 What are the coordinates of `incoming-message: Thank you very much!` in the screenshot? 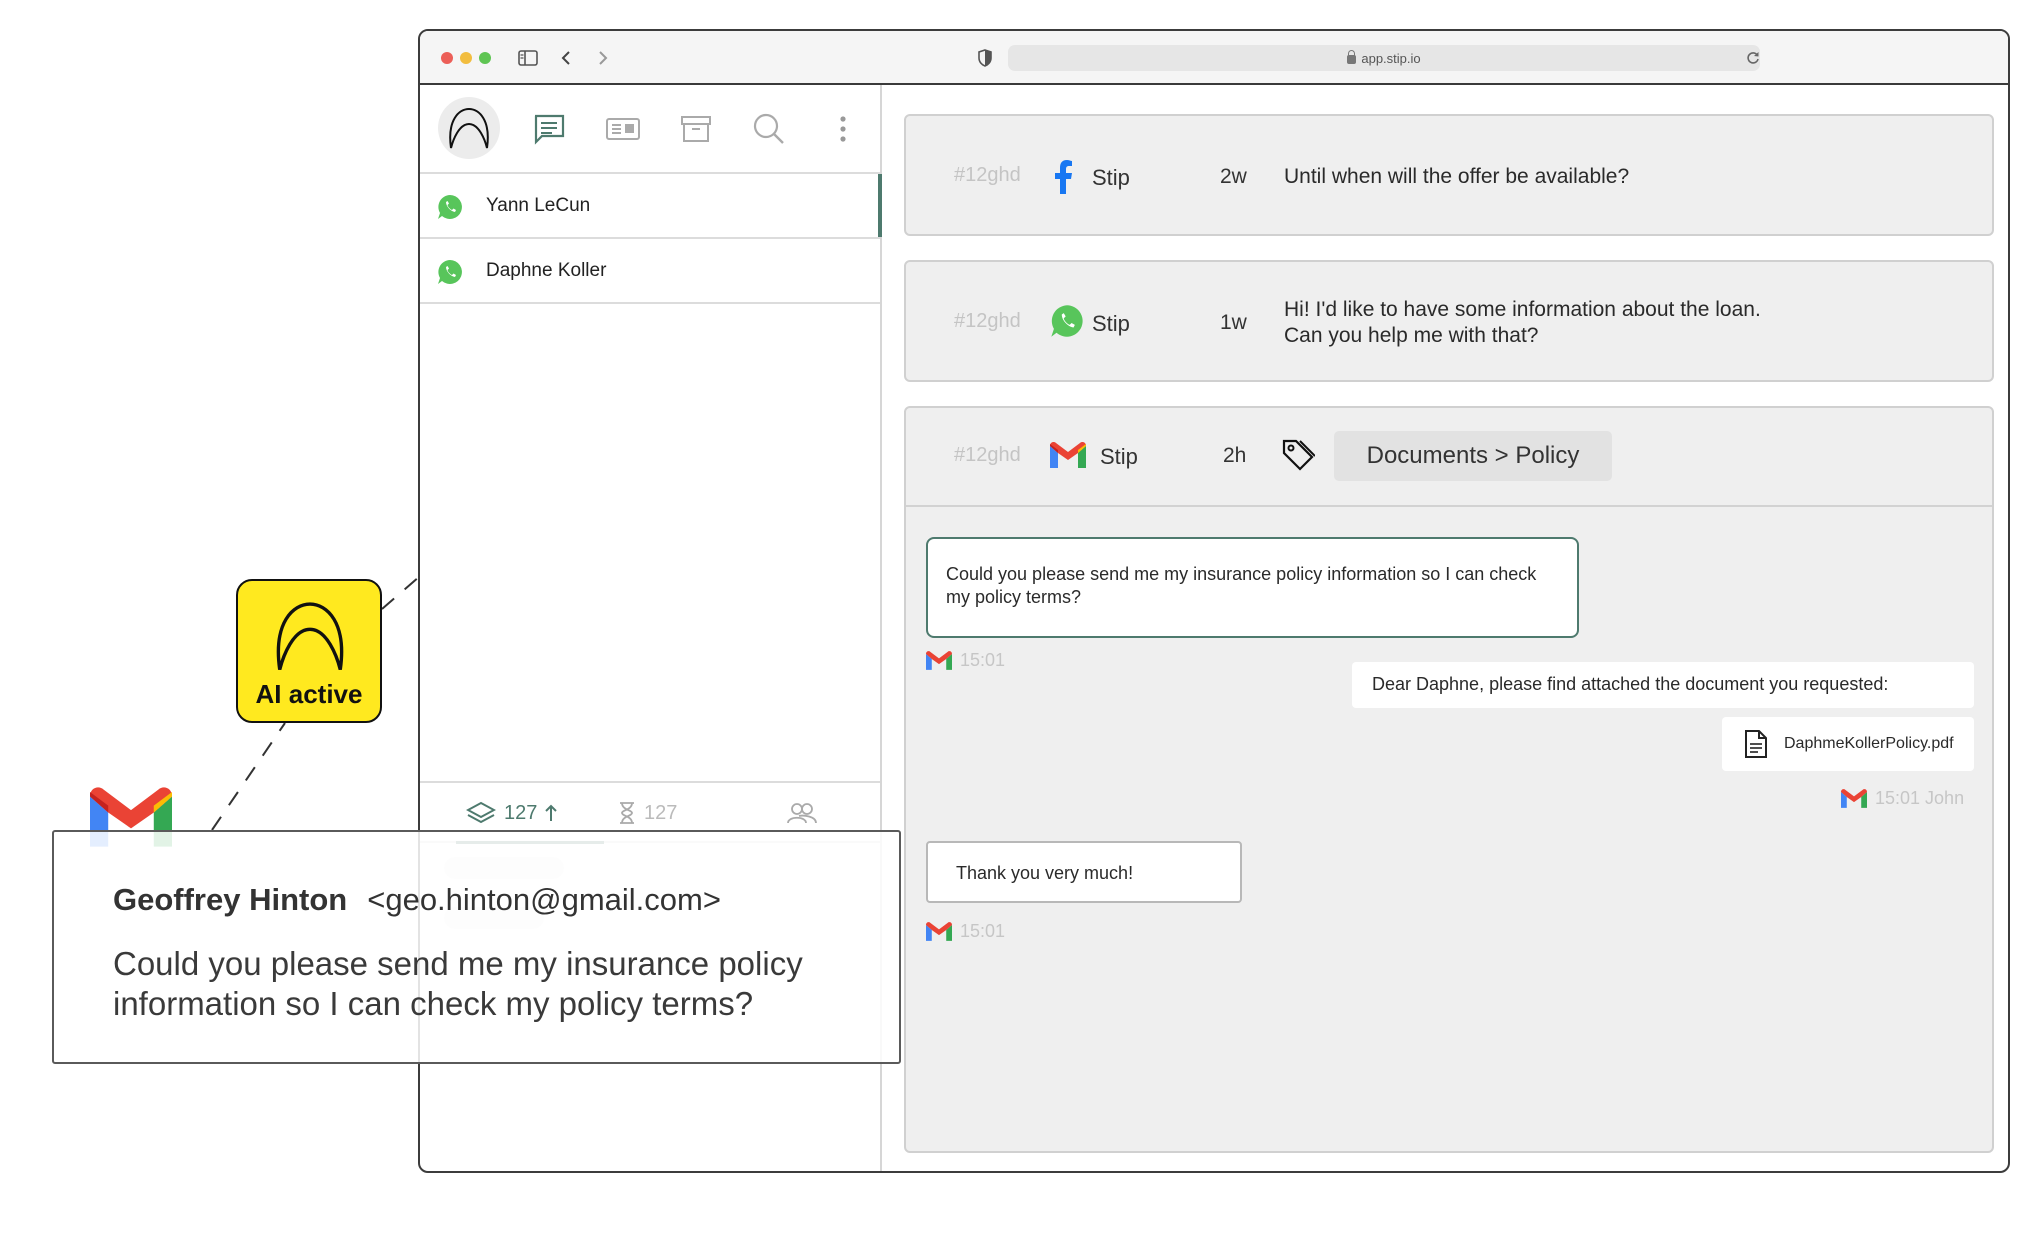 It's located at (1084, 872).